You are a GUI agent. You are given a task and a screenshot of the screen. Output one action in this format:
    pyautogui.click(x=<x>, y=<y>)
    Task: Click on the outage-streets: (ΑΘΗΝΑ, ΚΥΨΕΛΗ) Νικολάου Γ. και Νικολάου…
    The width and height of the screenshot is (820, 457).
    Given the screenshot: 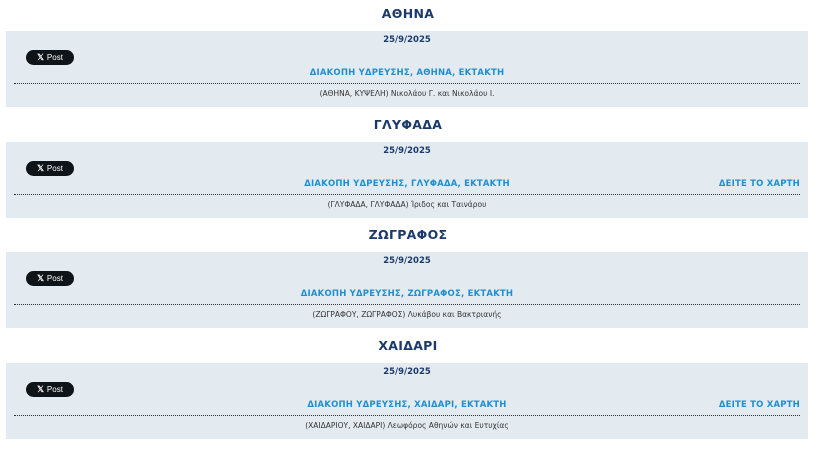 What is the action you would take?
    pyautogui.click(x=407, y=93)
    